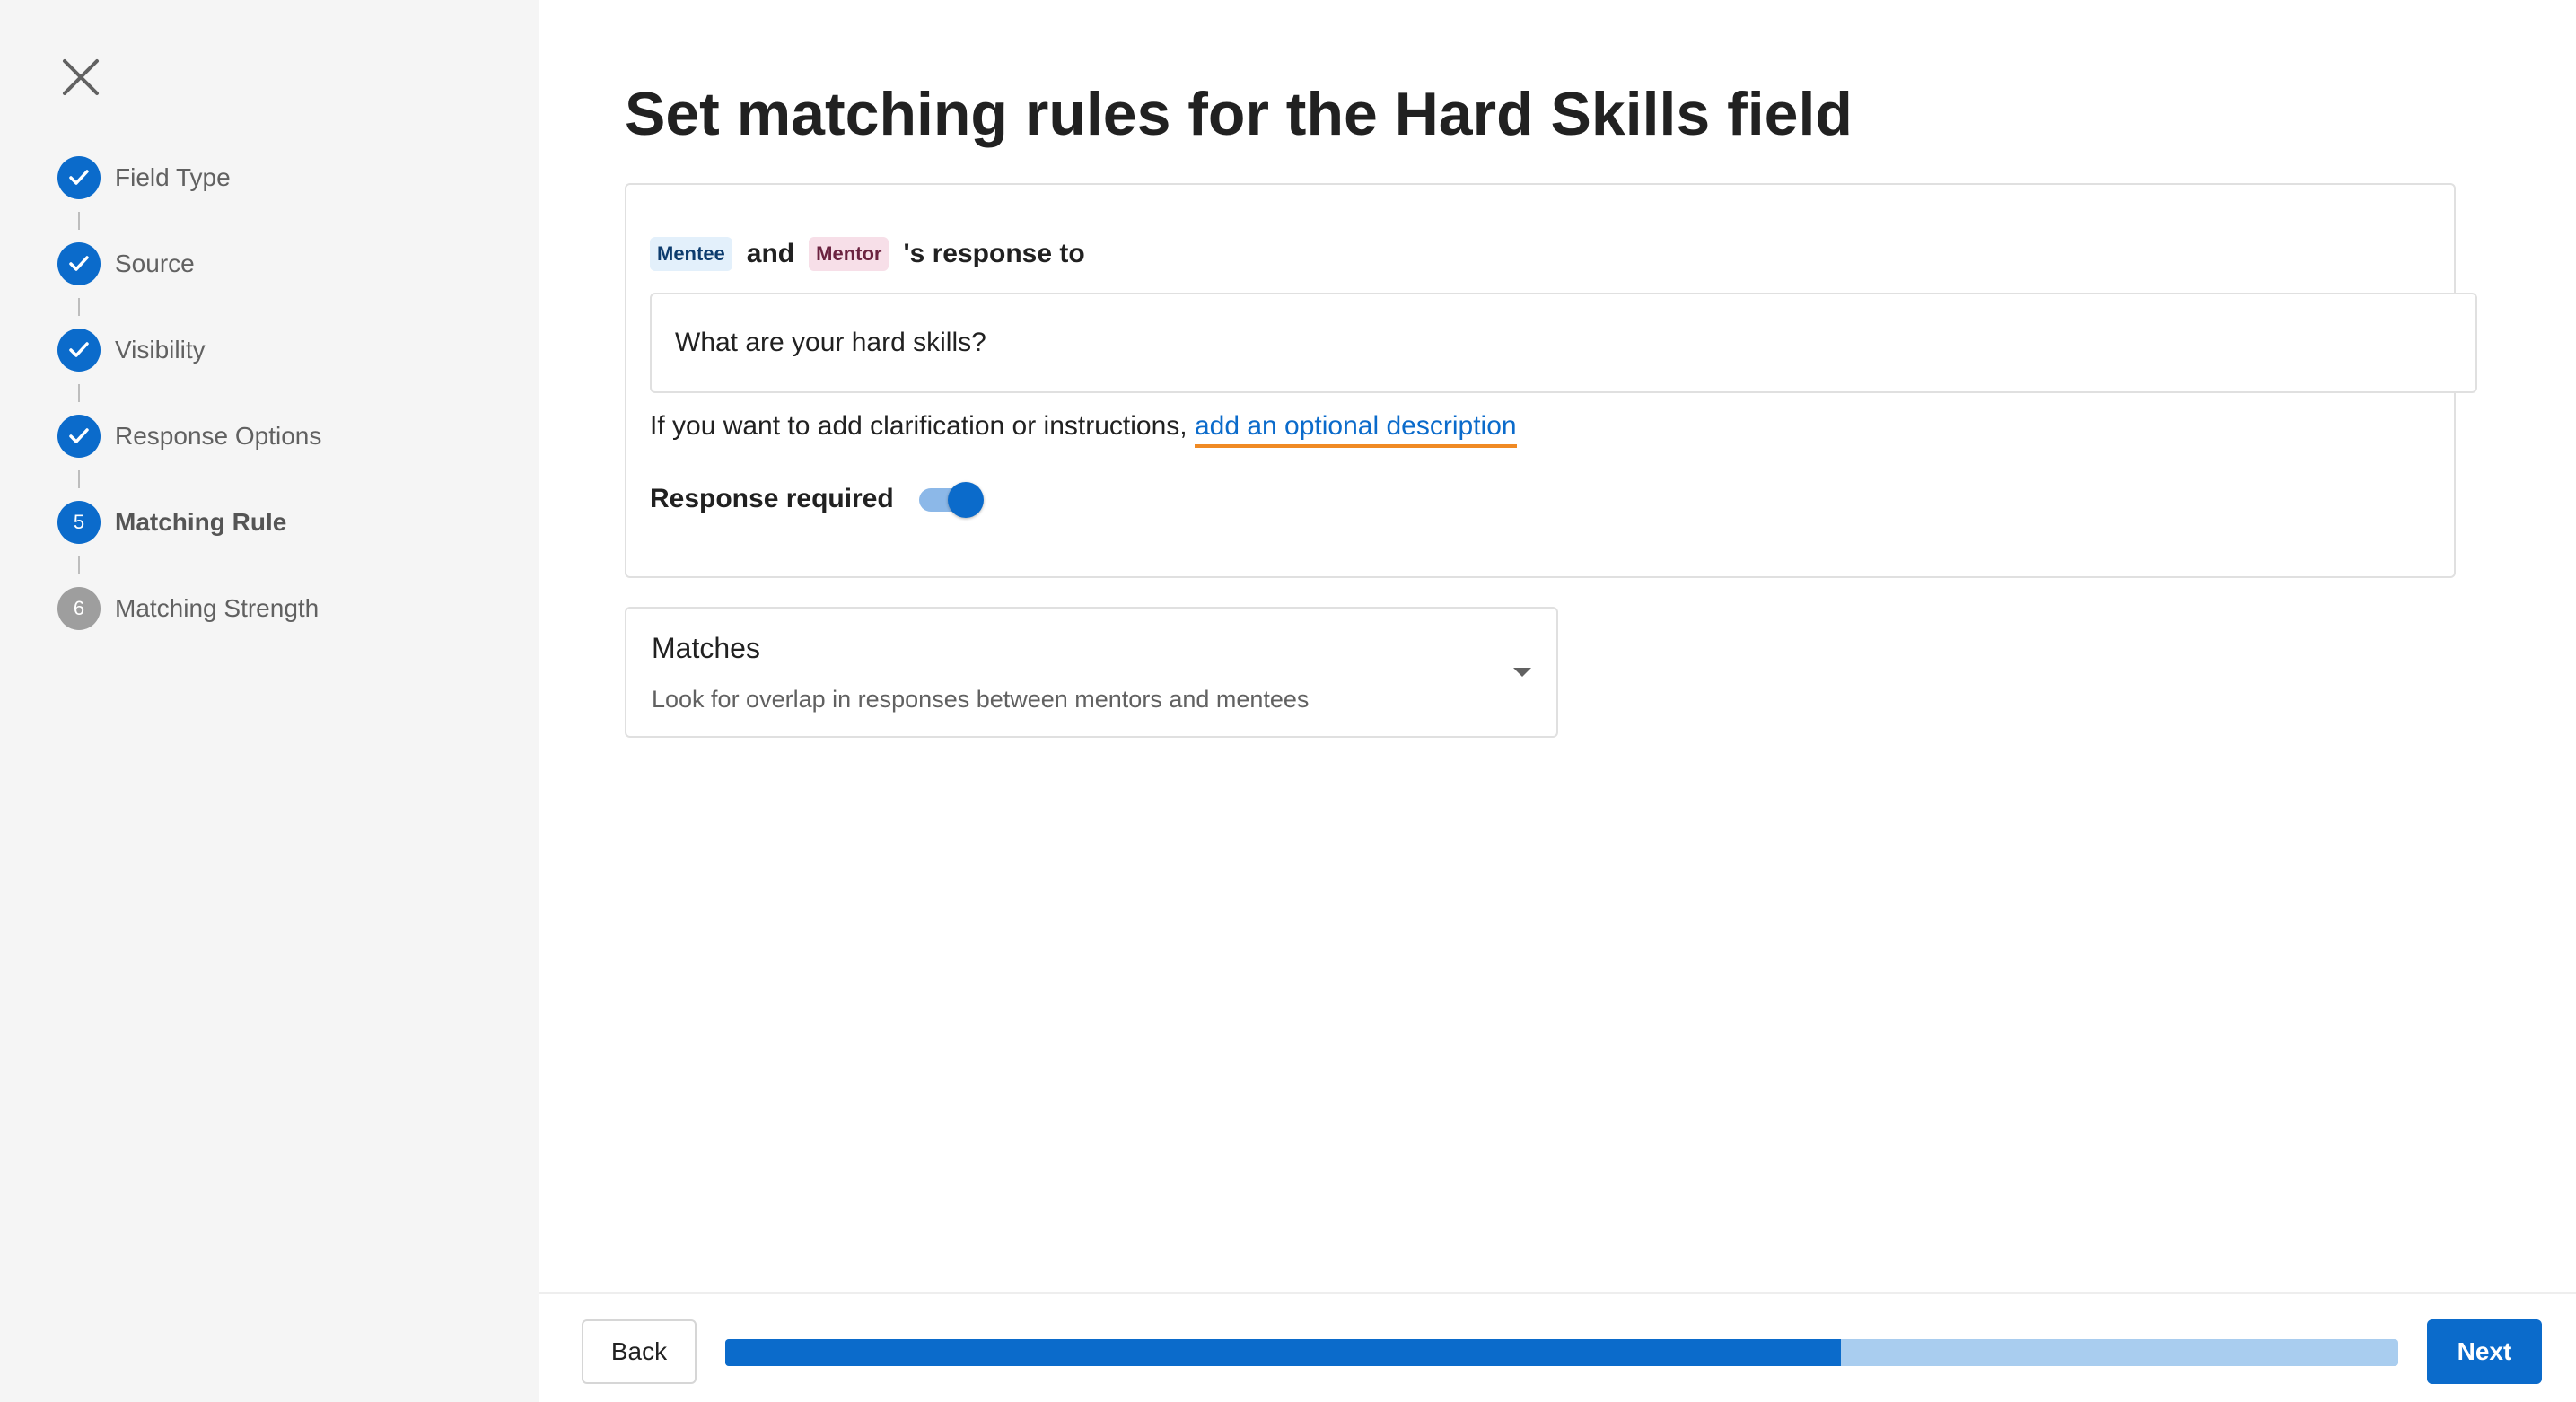 The image size is (2576, 1402). Describe the element at coordinates (79, 523) in the screenshot. I see `step-number-badge: 5` at that location.